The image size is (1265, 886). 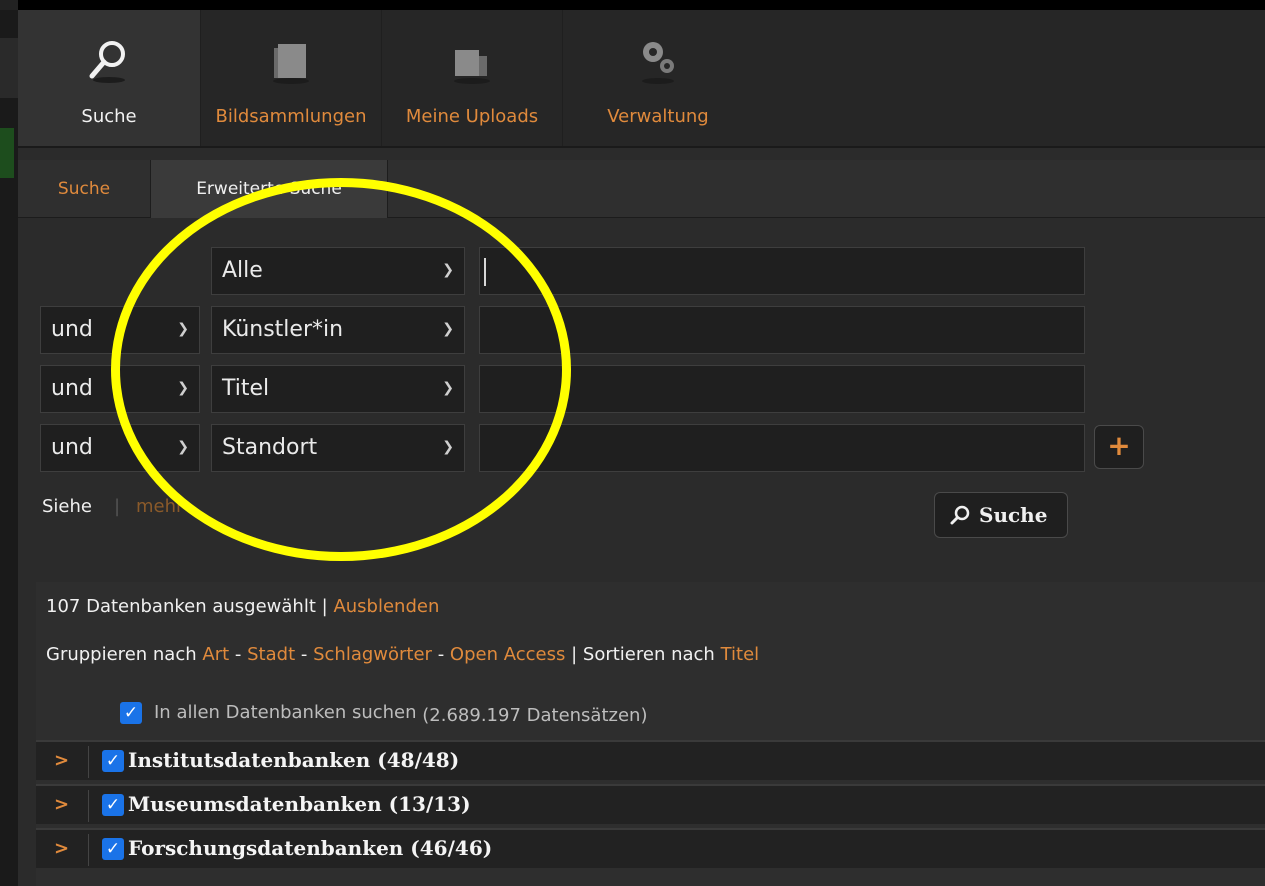 I want to click on group-label: Institutsdatenbanken (48/48), so click(x=294, y=760).